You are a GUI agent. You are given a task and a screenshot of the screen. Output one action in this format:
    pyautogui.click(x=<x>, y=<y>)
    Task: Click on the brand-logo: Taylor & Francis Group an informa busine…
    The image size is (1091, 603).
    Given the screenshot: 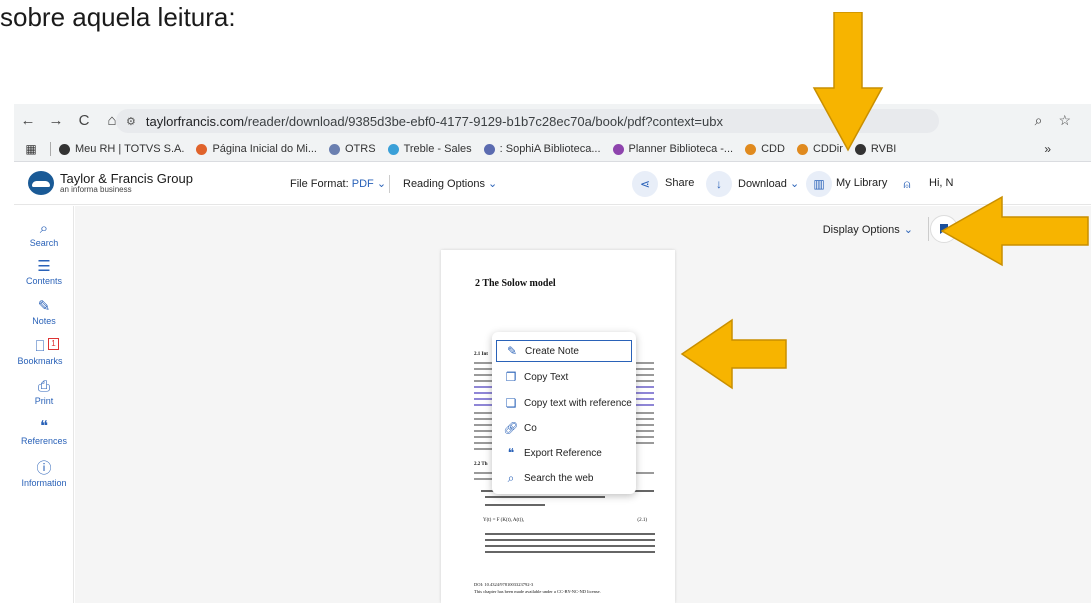 What is the action you would take?
    pyautogui.click(x=110, y=183)
    